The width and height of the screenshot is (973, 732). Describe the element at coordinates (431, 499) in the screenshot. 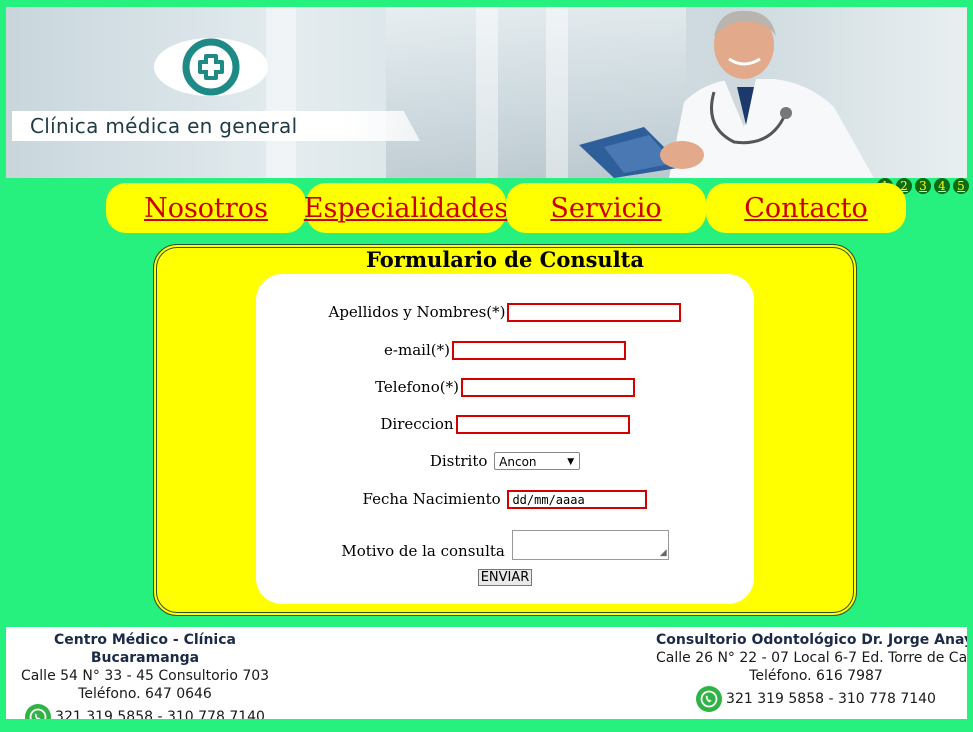

I see `fecha-label: Fecha Nacimiento` at that location.